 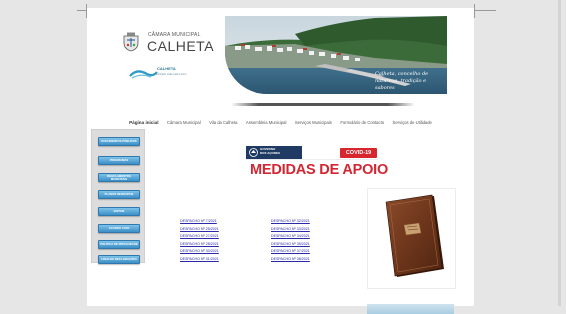 What do you see at coordinates (181, 46) in the screenshot?
I see `logo-title: CALHETA` at bounding box center [181, 46].